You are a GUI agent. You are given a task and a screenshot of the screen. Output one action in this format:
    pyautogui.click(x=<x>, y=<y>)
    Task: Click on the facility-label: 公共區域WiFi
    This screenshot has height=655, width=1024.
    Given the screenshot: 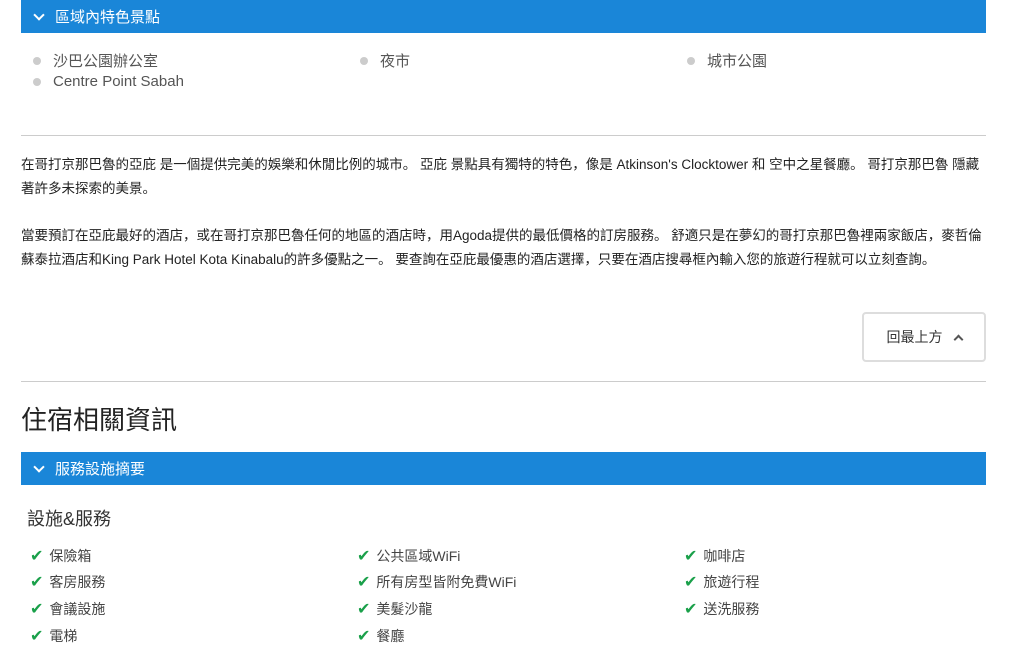 What is the action you would take?
    pyautogui.click(x=418, y=556)
    